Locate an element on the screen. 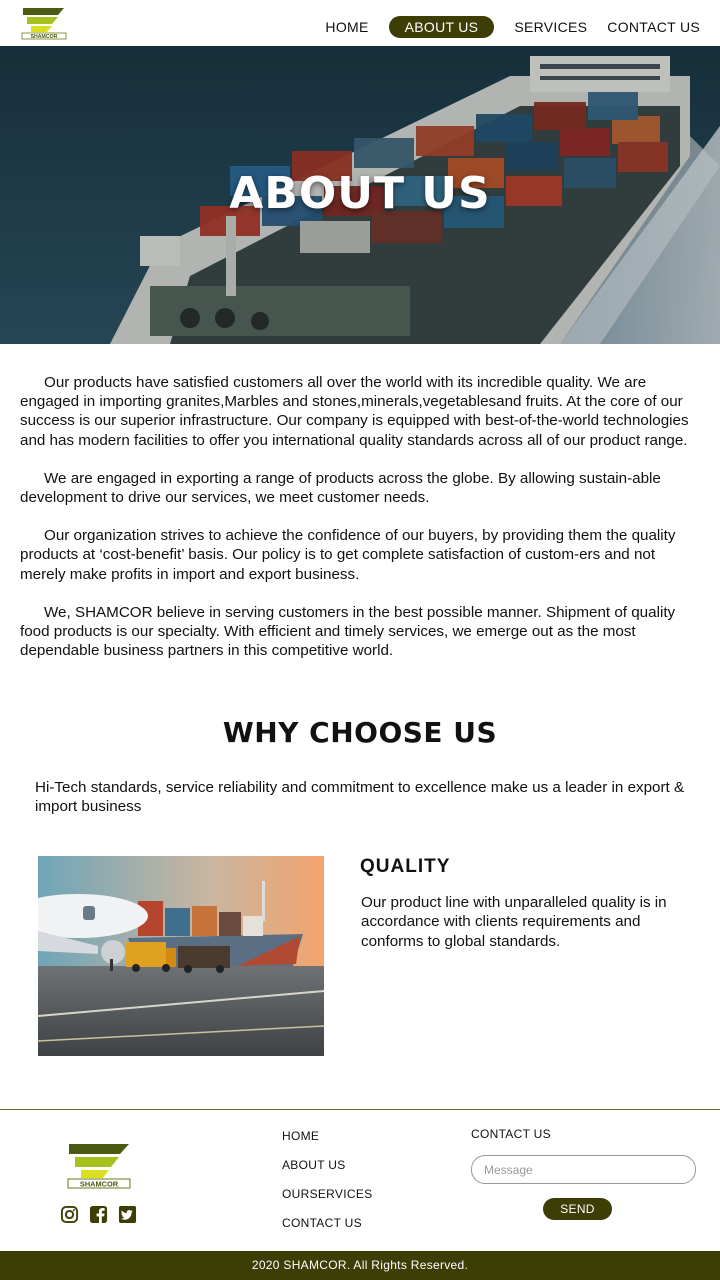 This screenshot has height=1280, width=720. footer-contact-heading: CONTACT US is located at coordinates (511, 1134).